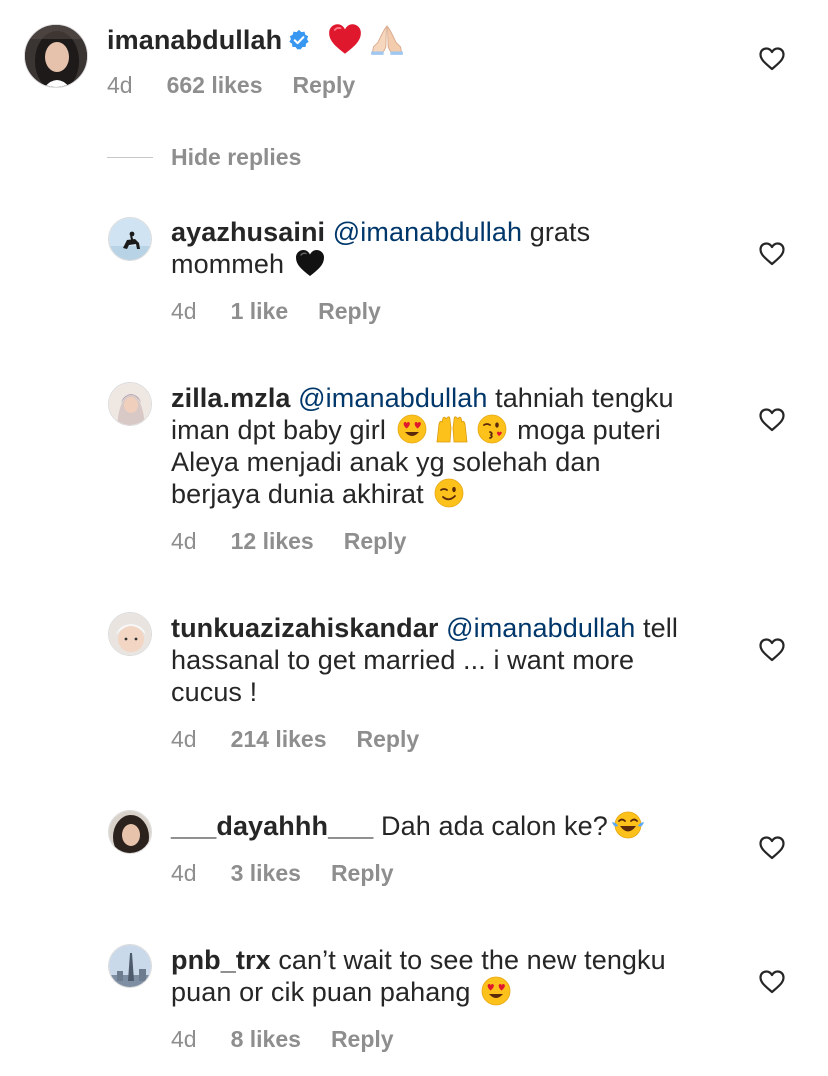 The width and height of the screenshot is (828, 1076). What do you see at coordinates (248, 232) in the screenshot?
I see `username: ayazhusaini` at bounding box center [248, 232].